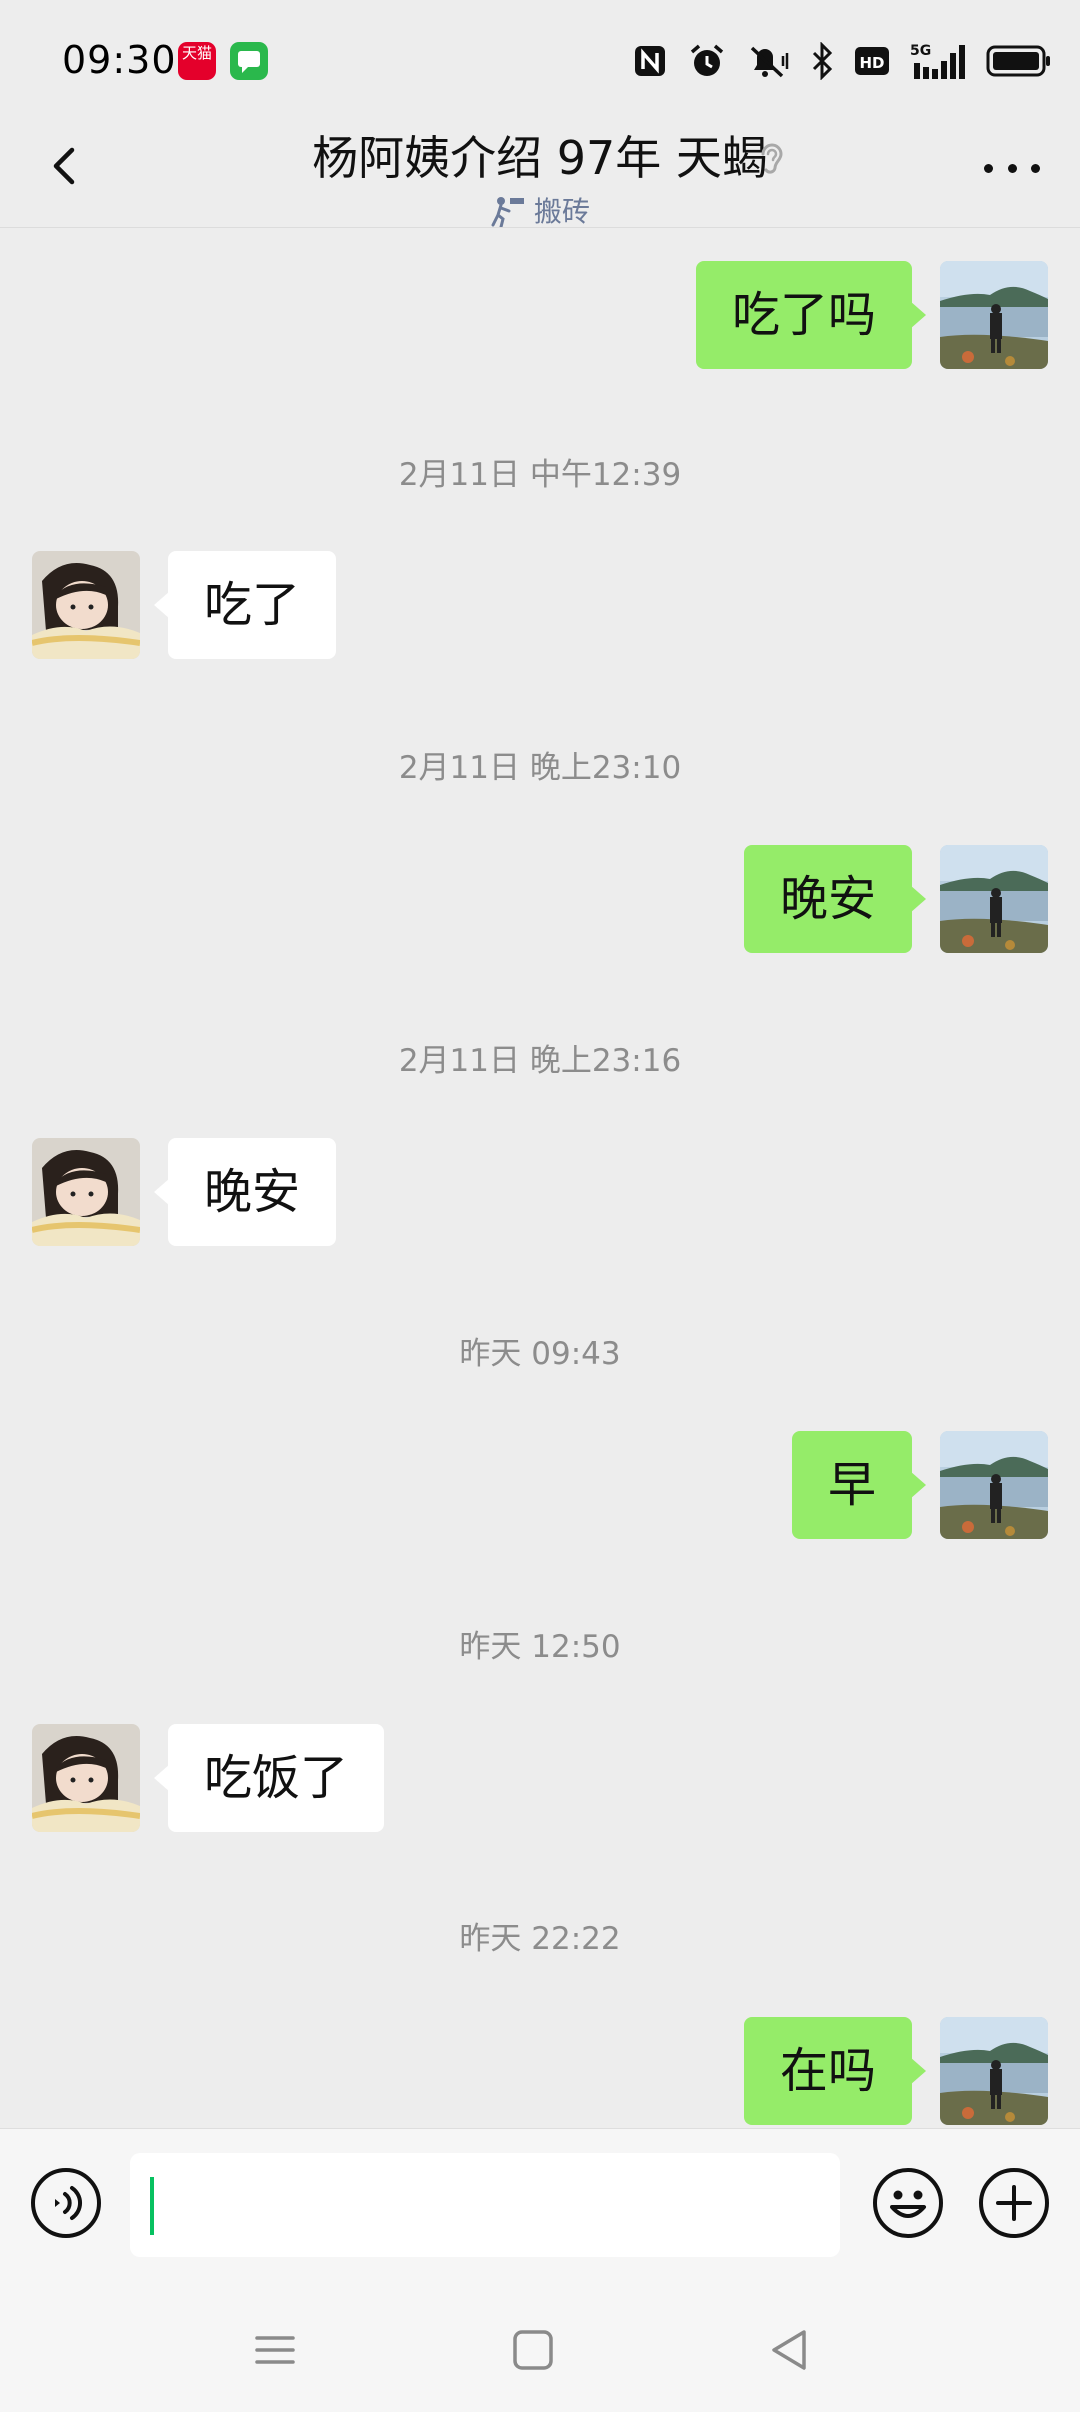  What do you see at coordinates (842, 61) in the screenshot?
I see `status-icons: HD 5G` at bounding box center [842, 61].